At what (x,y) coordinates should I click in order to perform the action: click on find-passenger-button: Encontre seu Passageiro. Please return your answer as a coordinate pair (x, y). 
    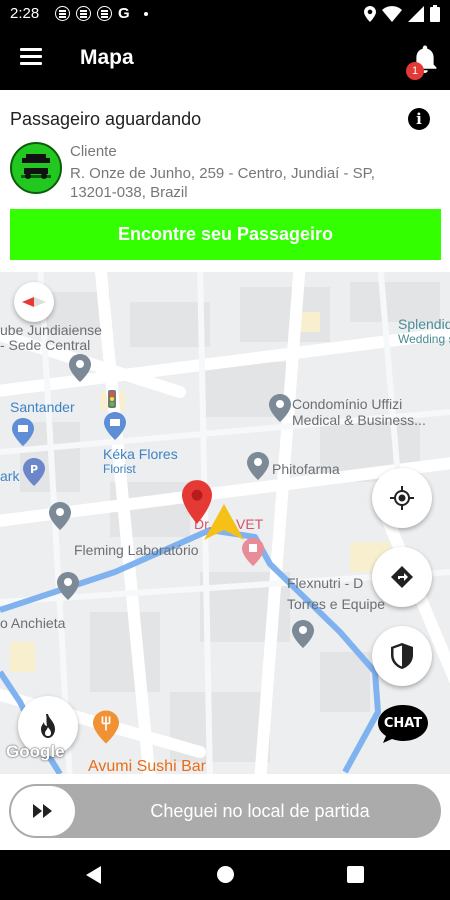
    Looking at the image, I should click on (225, 234).